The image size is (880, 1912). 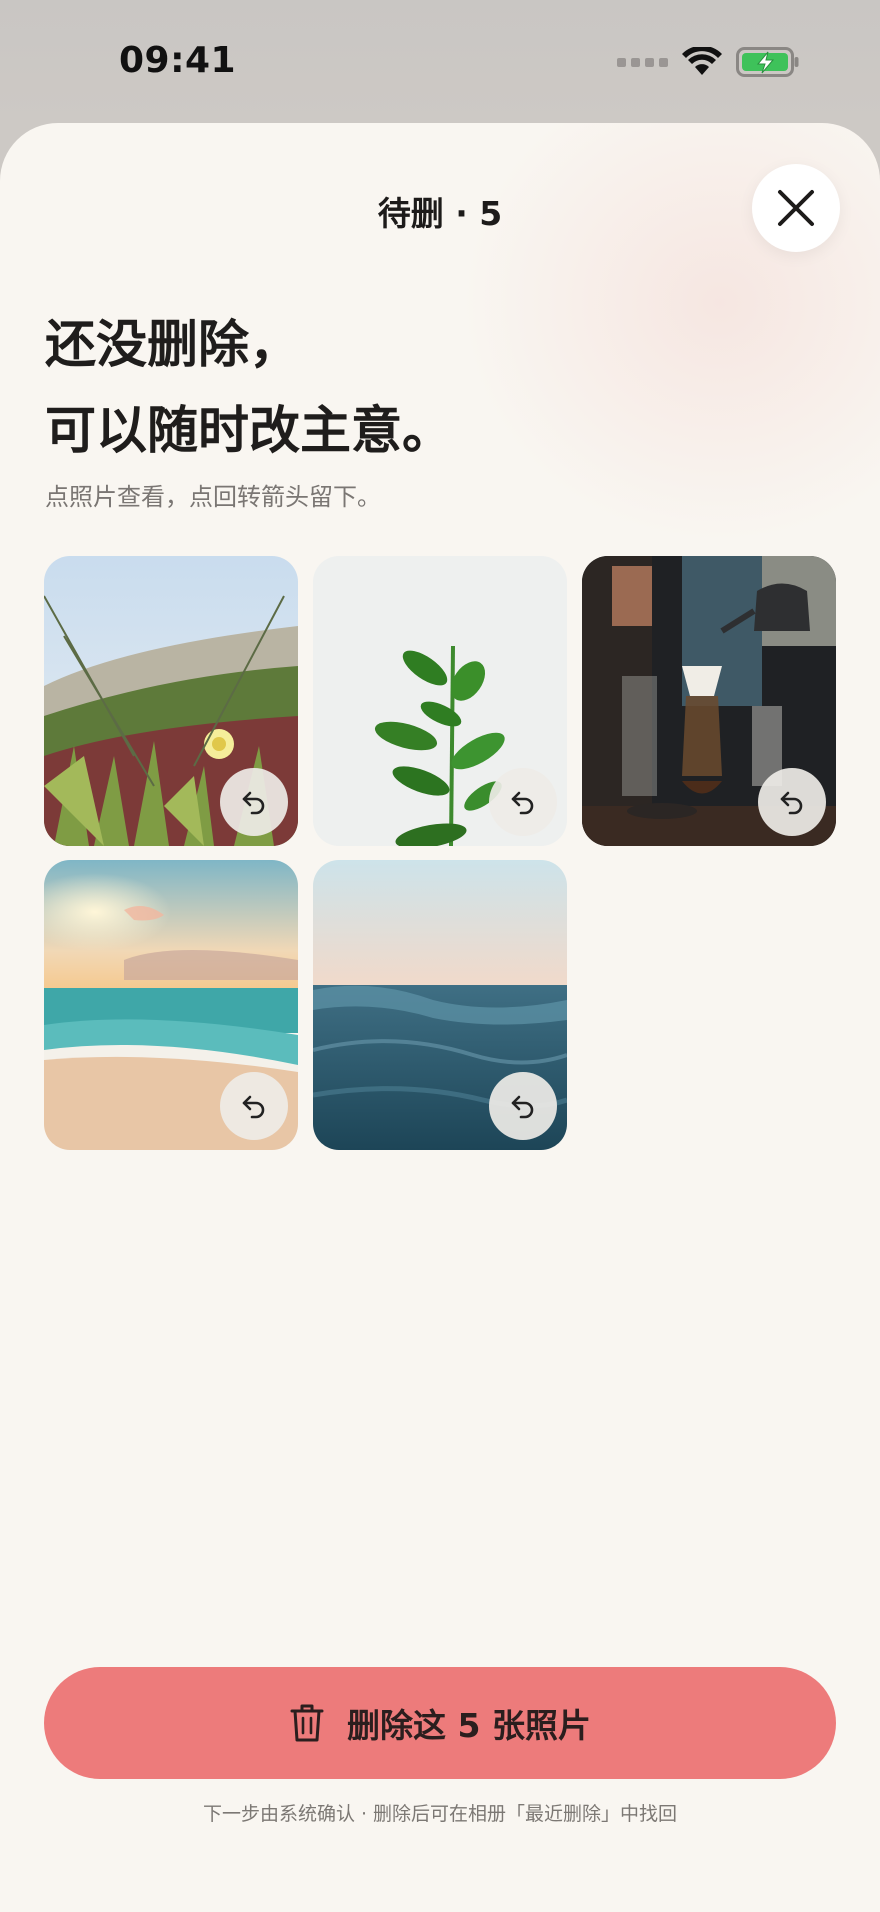 I want to click on trash-icon, so click(x=307, y=1723).